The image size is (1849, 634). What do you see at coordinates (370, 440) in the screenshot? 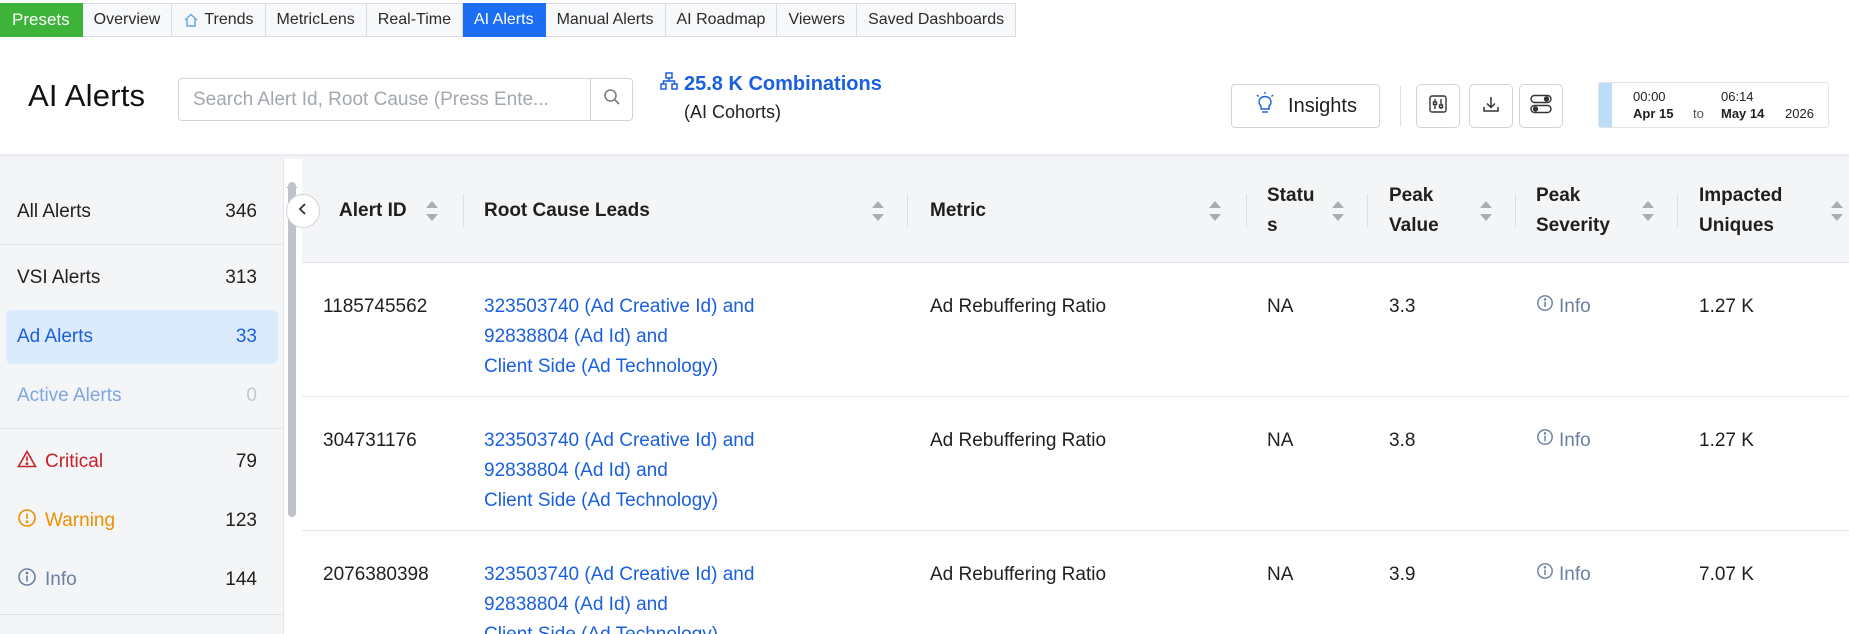
I see `alert-id-cell: 304731176` at bounding box center [370, 440].